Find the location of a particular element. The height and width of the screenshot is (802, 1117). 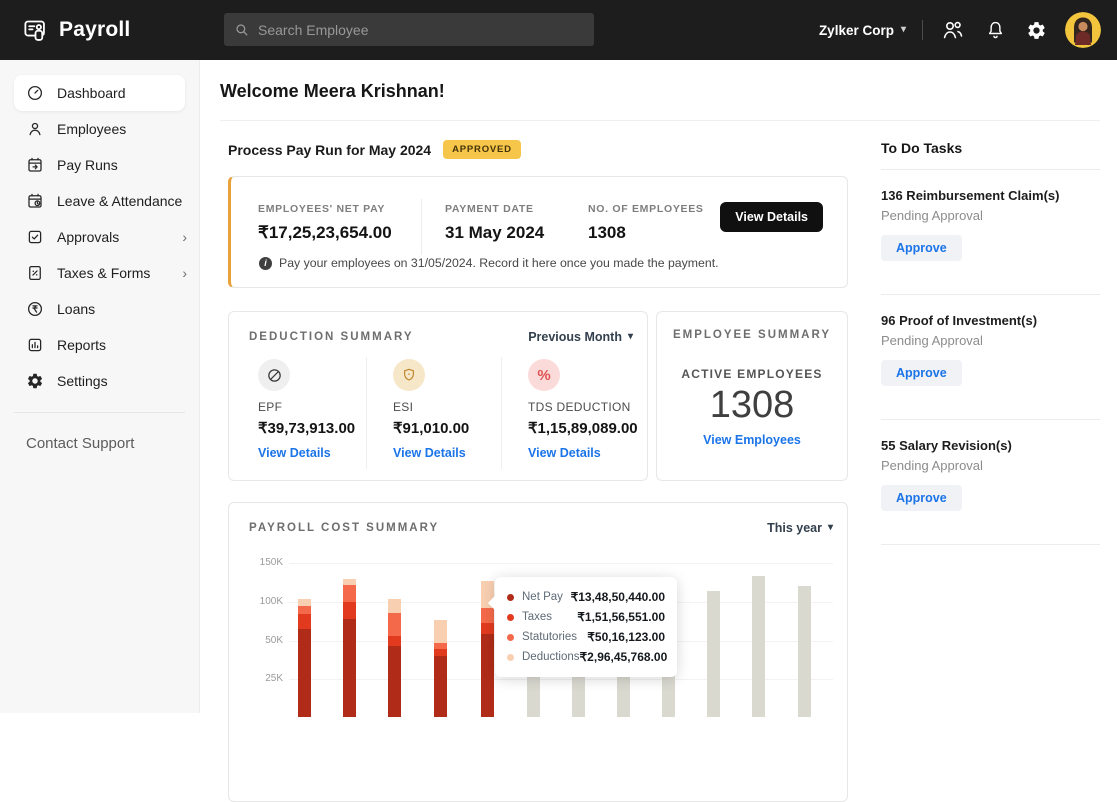

y-axis-tick: 25K is located at coordinates (274, 678).